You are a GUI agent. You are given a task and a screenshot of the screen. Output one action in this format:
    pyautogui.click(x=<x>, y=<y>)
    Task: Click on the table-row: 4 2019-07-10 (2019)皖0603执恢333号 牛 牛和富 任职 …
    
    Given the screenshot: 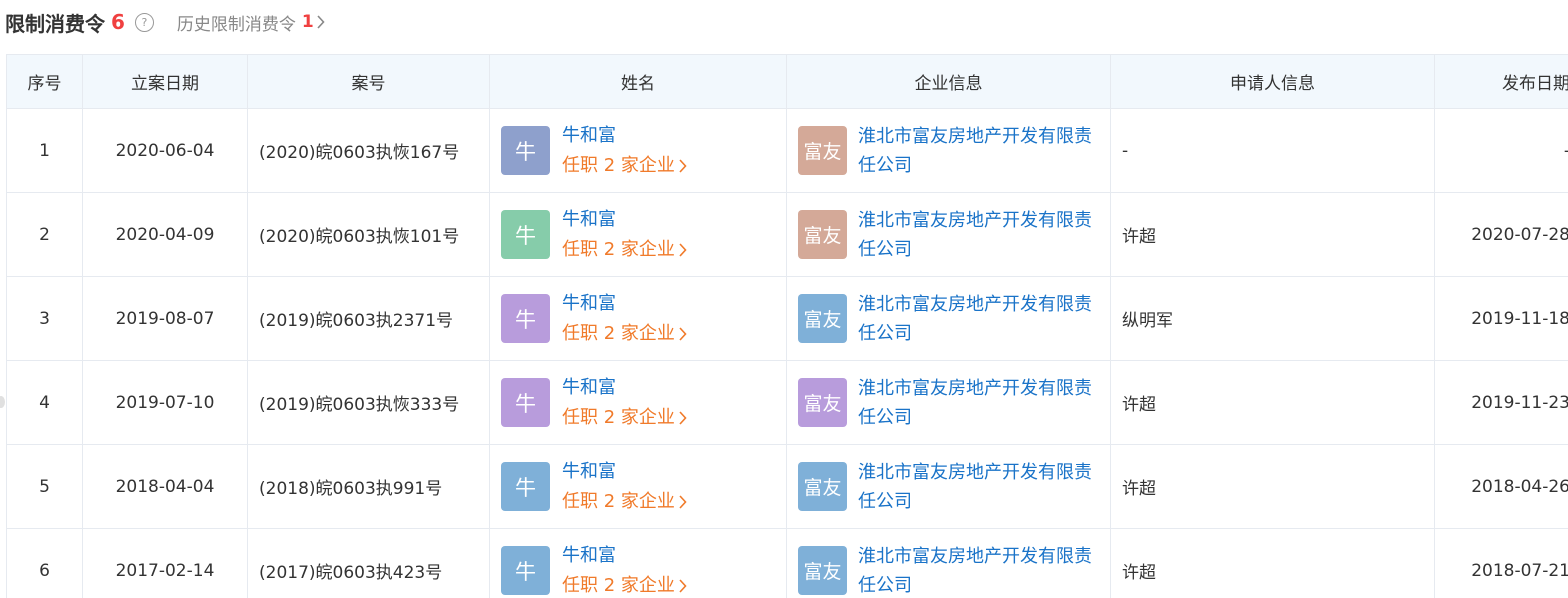 What is the action you would take?
    pyautogui.click(x=787, y=402)
    